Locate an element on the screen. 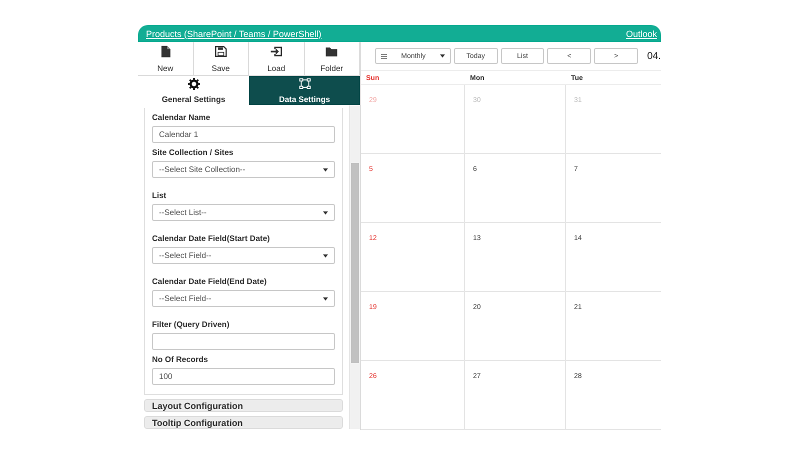  input-field: 100 is located at coordinates (243, 376).